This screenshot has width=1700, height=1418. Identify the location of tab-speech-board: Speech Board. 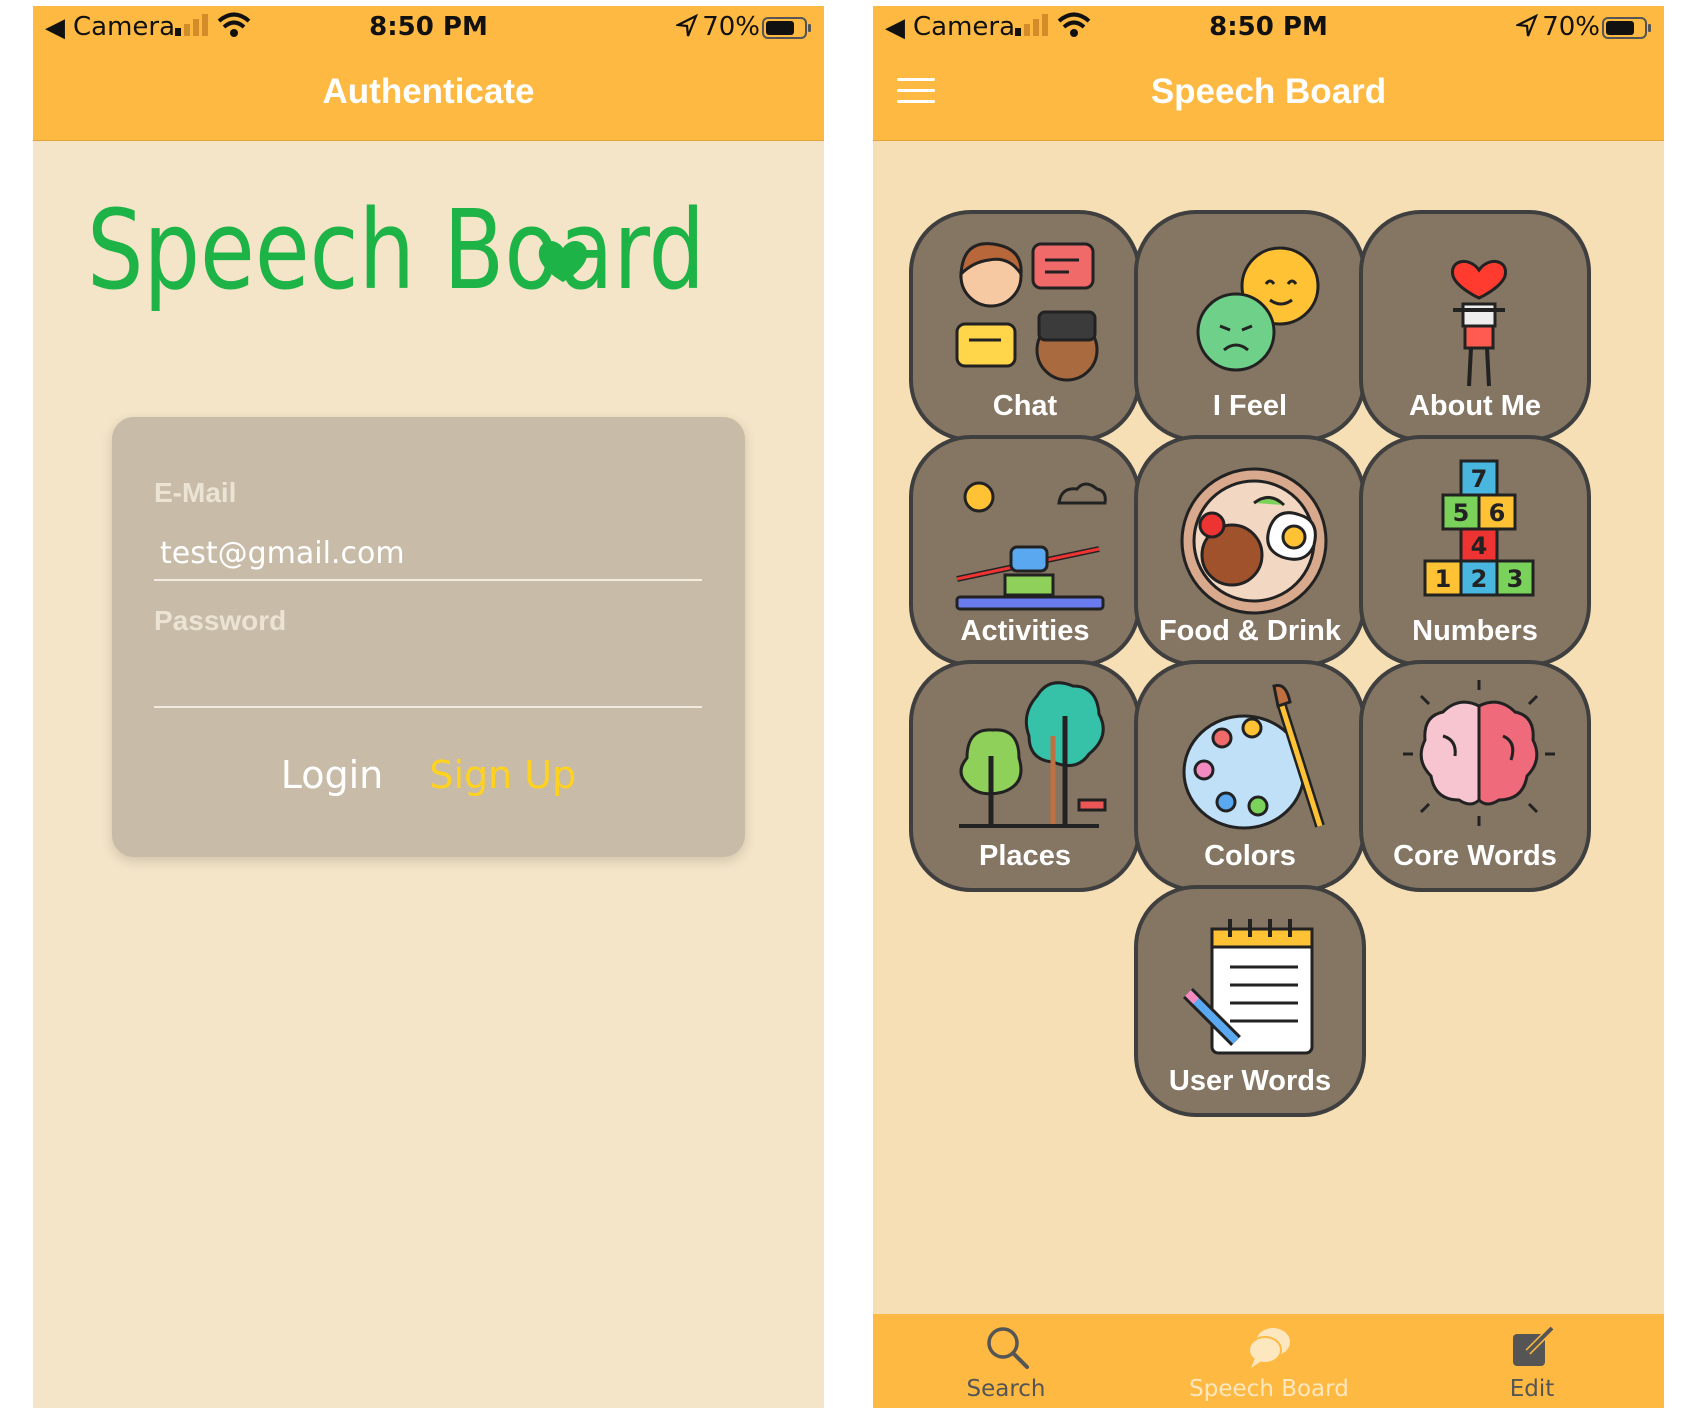
(1269, 1361).